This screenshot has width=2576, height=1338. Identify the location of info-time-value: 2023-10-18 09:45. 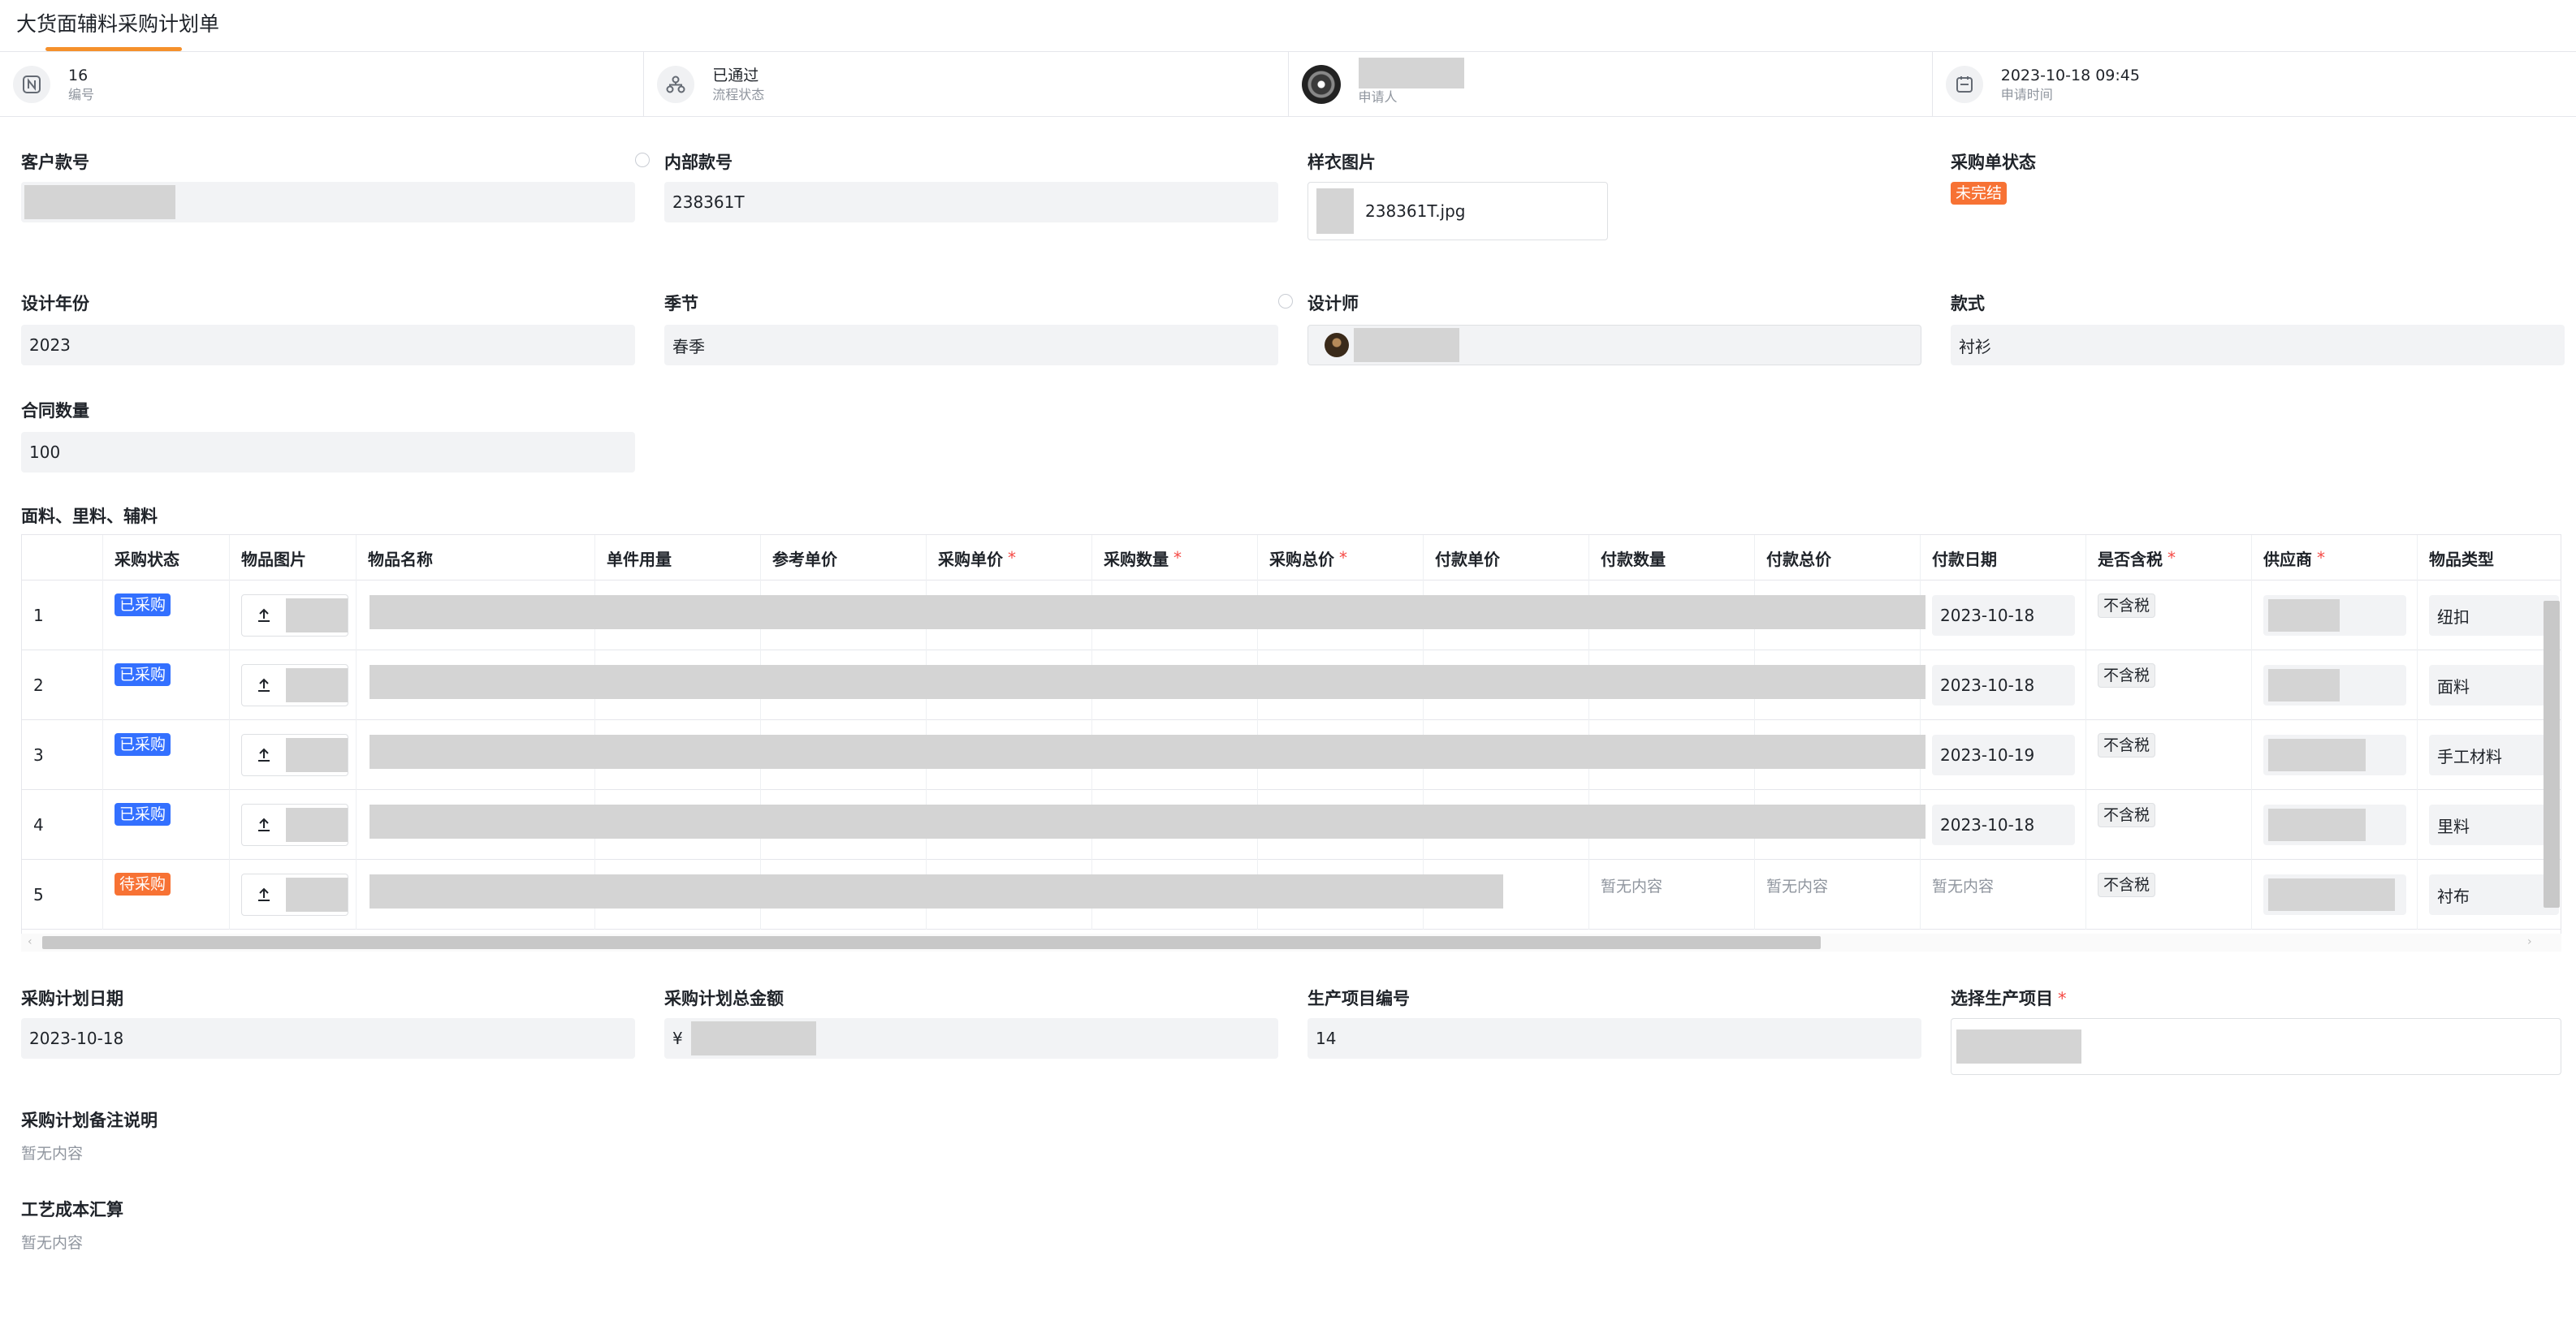
(2070, 75).